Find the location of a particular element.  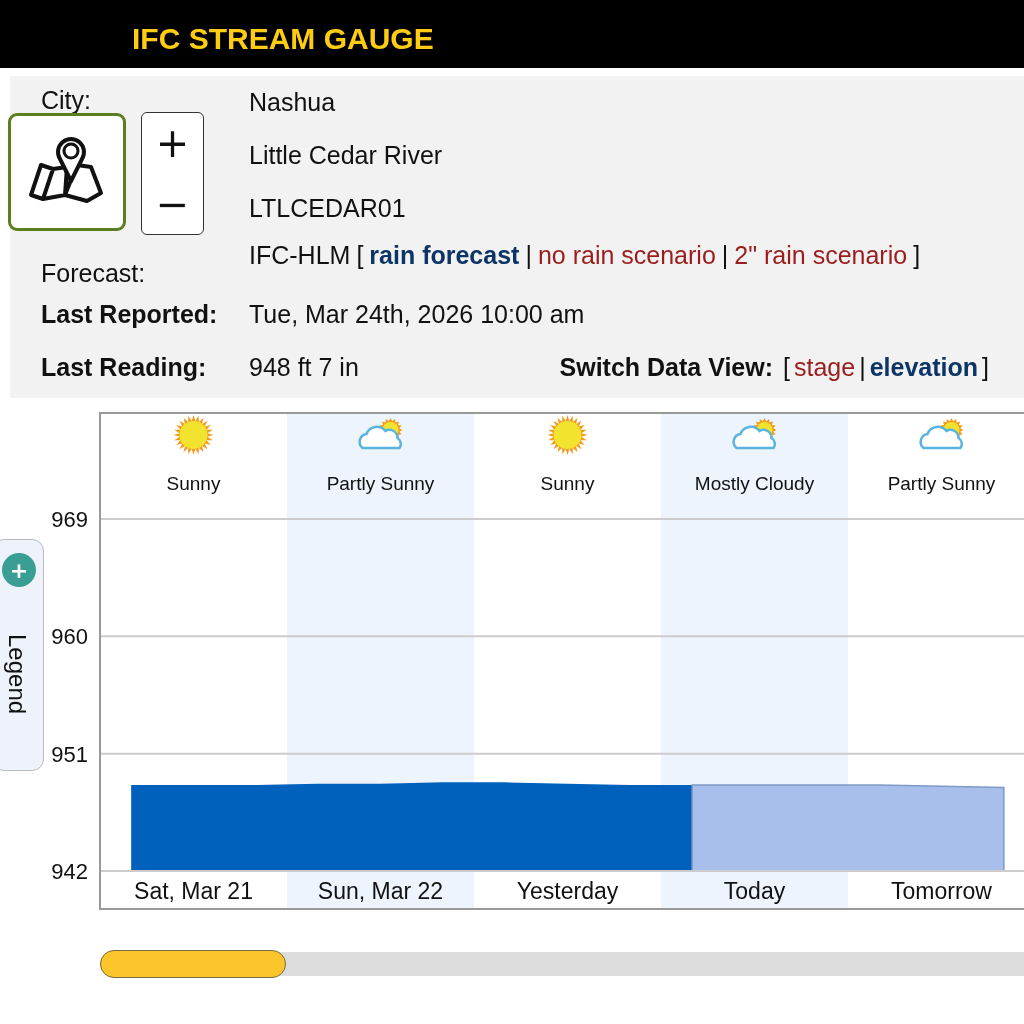

legend-tab: + Legend is located at coordinates (22, 655).